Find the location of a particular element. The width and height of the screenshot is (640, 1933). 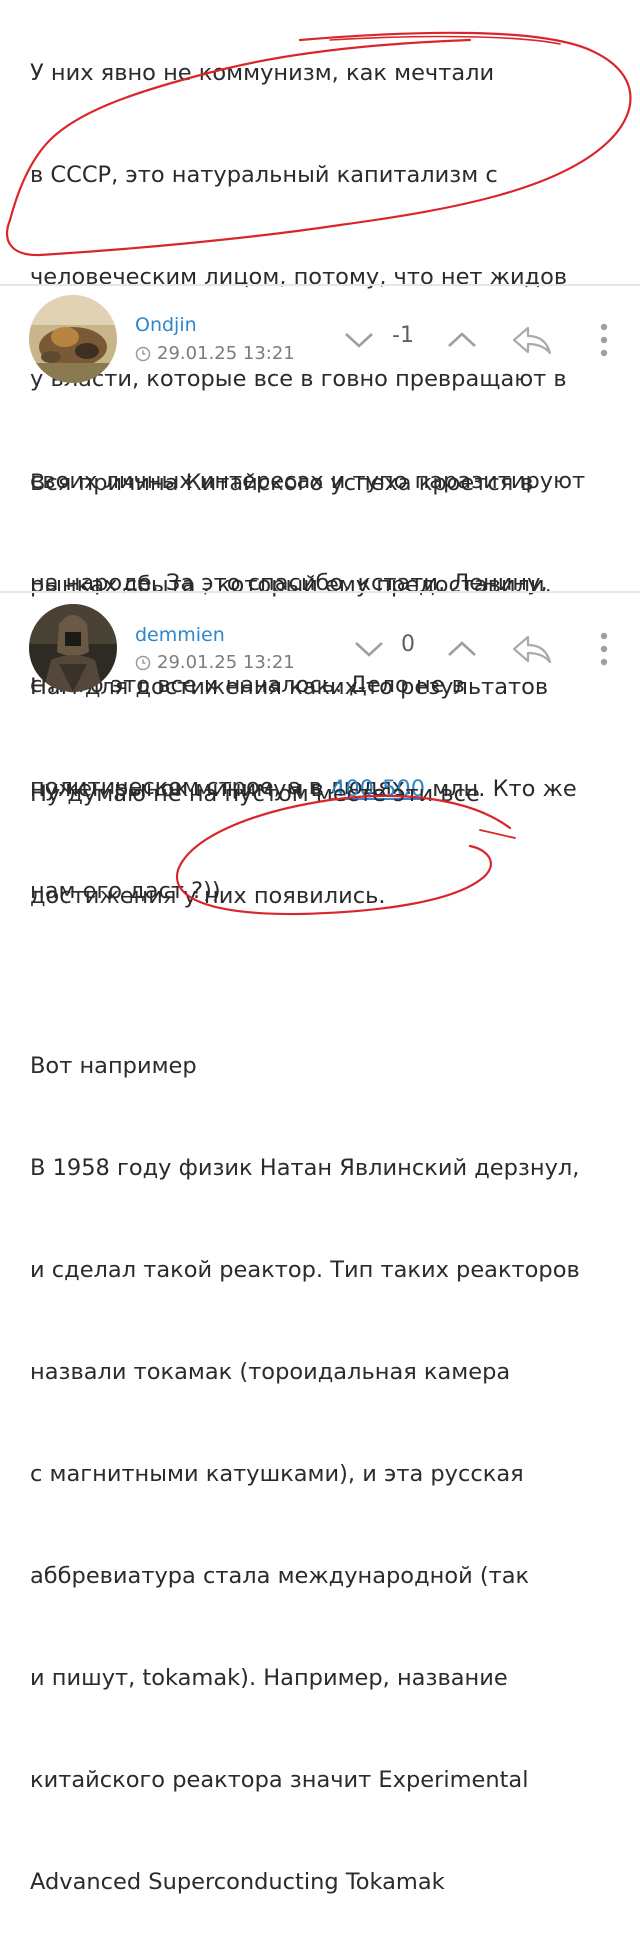

text-line: аббревиатура стала международной (так is located at coordinates (280, 1576).